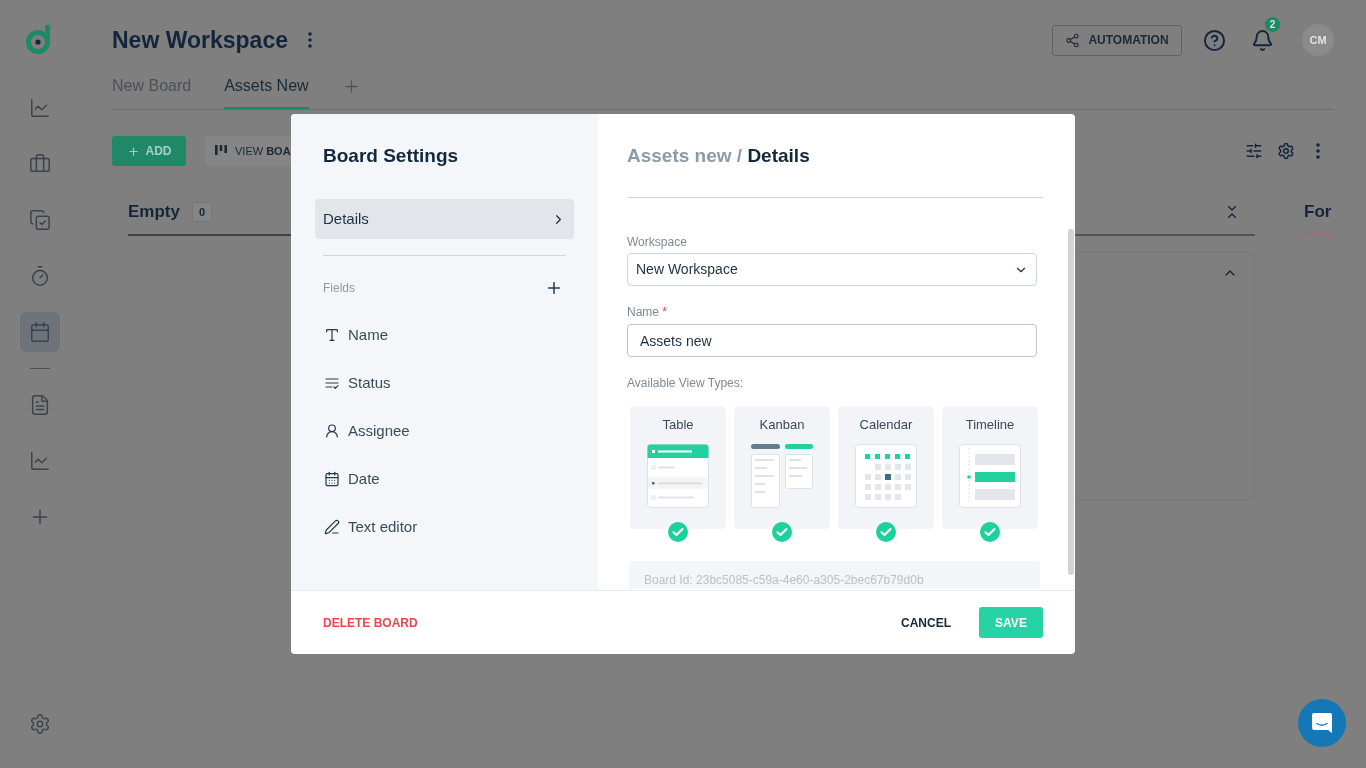 The width and height of the screenshot is (1366, 768). Describe the element at coordinates (1318, 213) in the screenshot. I see `column-title: For` at that location.